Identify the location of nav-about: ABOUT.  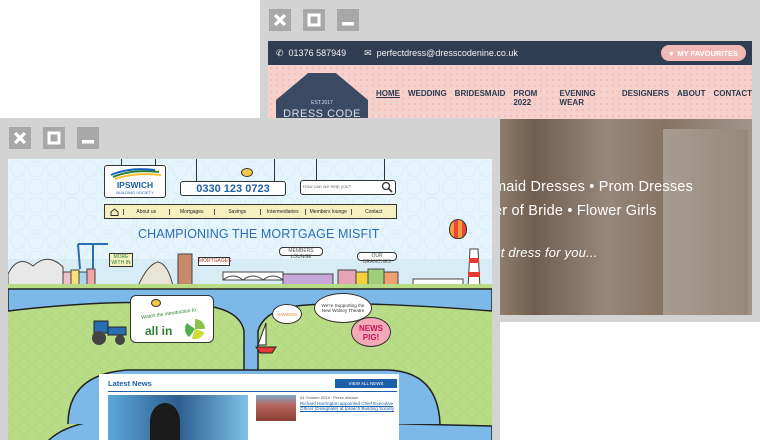
(691, 98).